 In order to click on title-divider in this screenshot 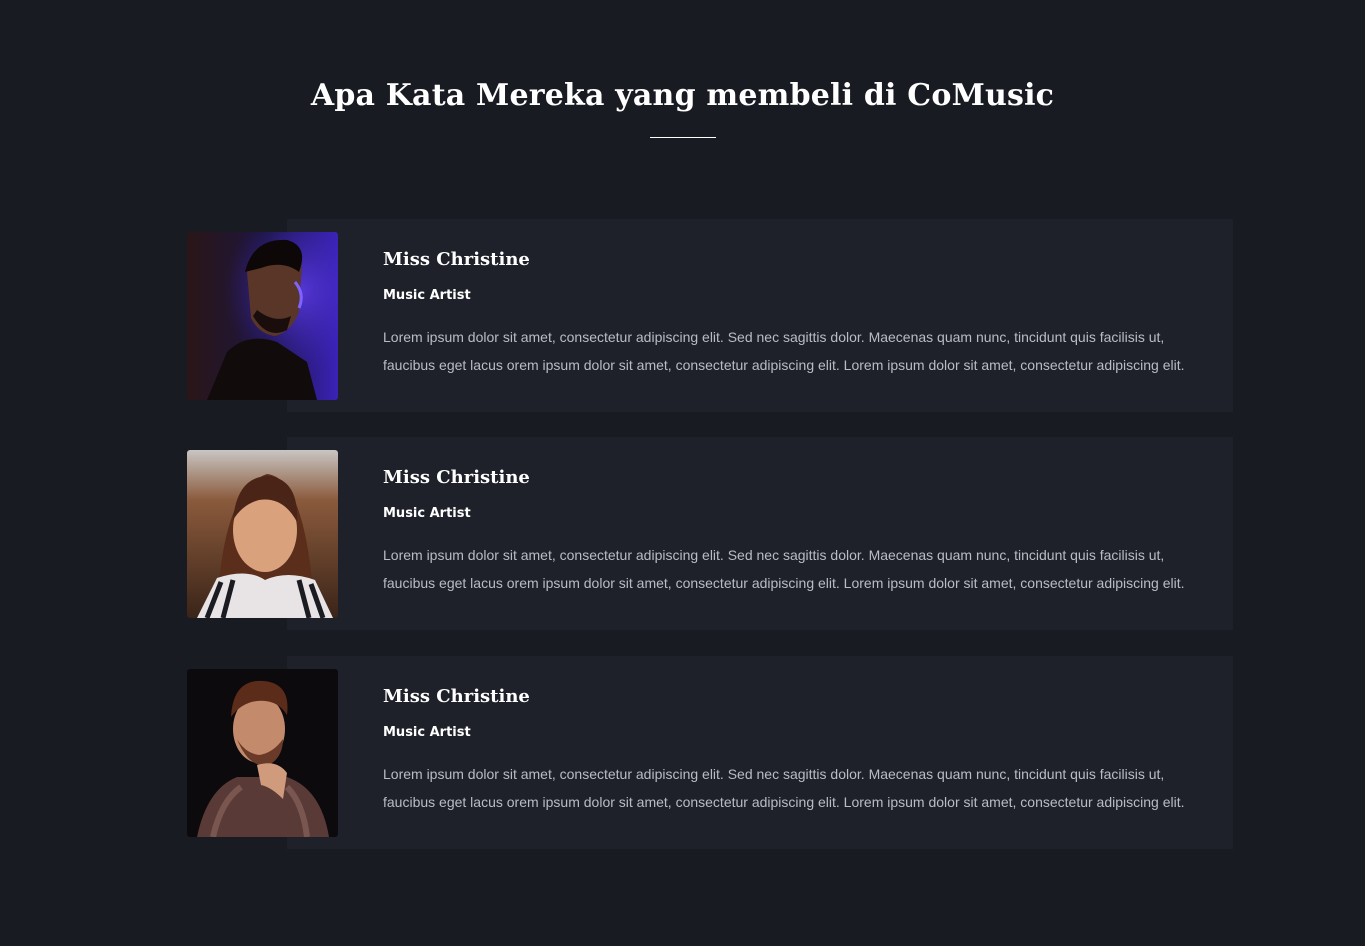, I will do `click(683, 137)`.